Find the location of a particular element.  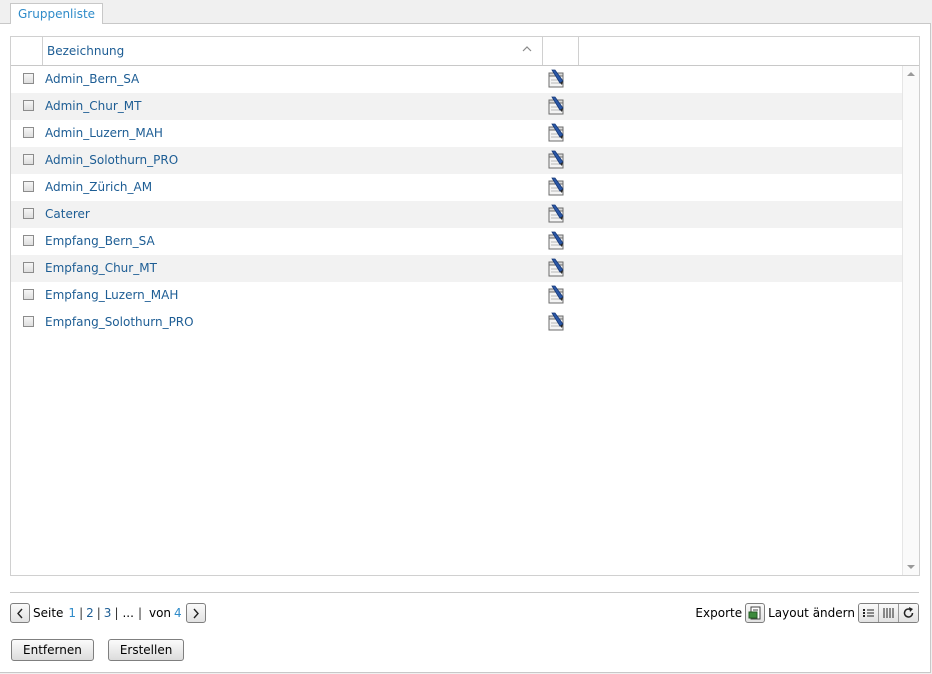

table-row: Empfang_Luzern_MAH is located at coordinates (457, 295).